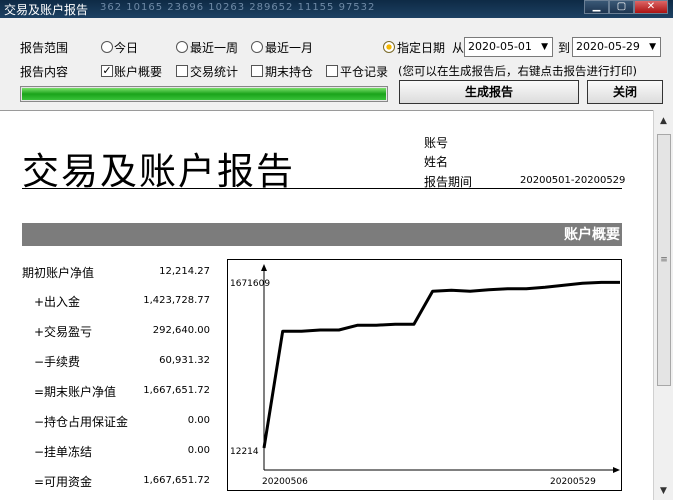 This screenshot has width=673, height=500. What do you see at coordinates (500, 46) in the screenshot?
I see `date-from-value: 2020-05-01` at bounding box center [500, 46].